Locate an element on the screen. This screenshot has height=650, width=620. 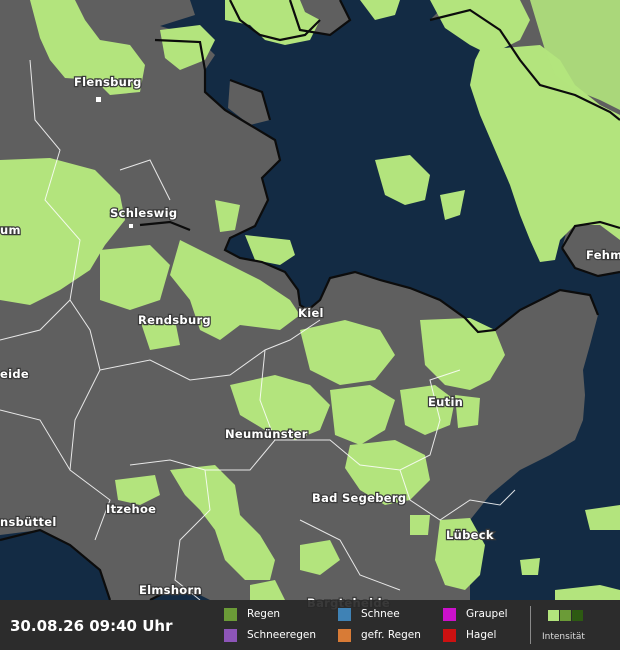
city-luebeck: Lübeck is located at coordinates (470, 535).